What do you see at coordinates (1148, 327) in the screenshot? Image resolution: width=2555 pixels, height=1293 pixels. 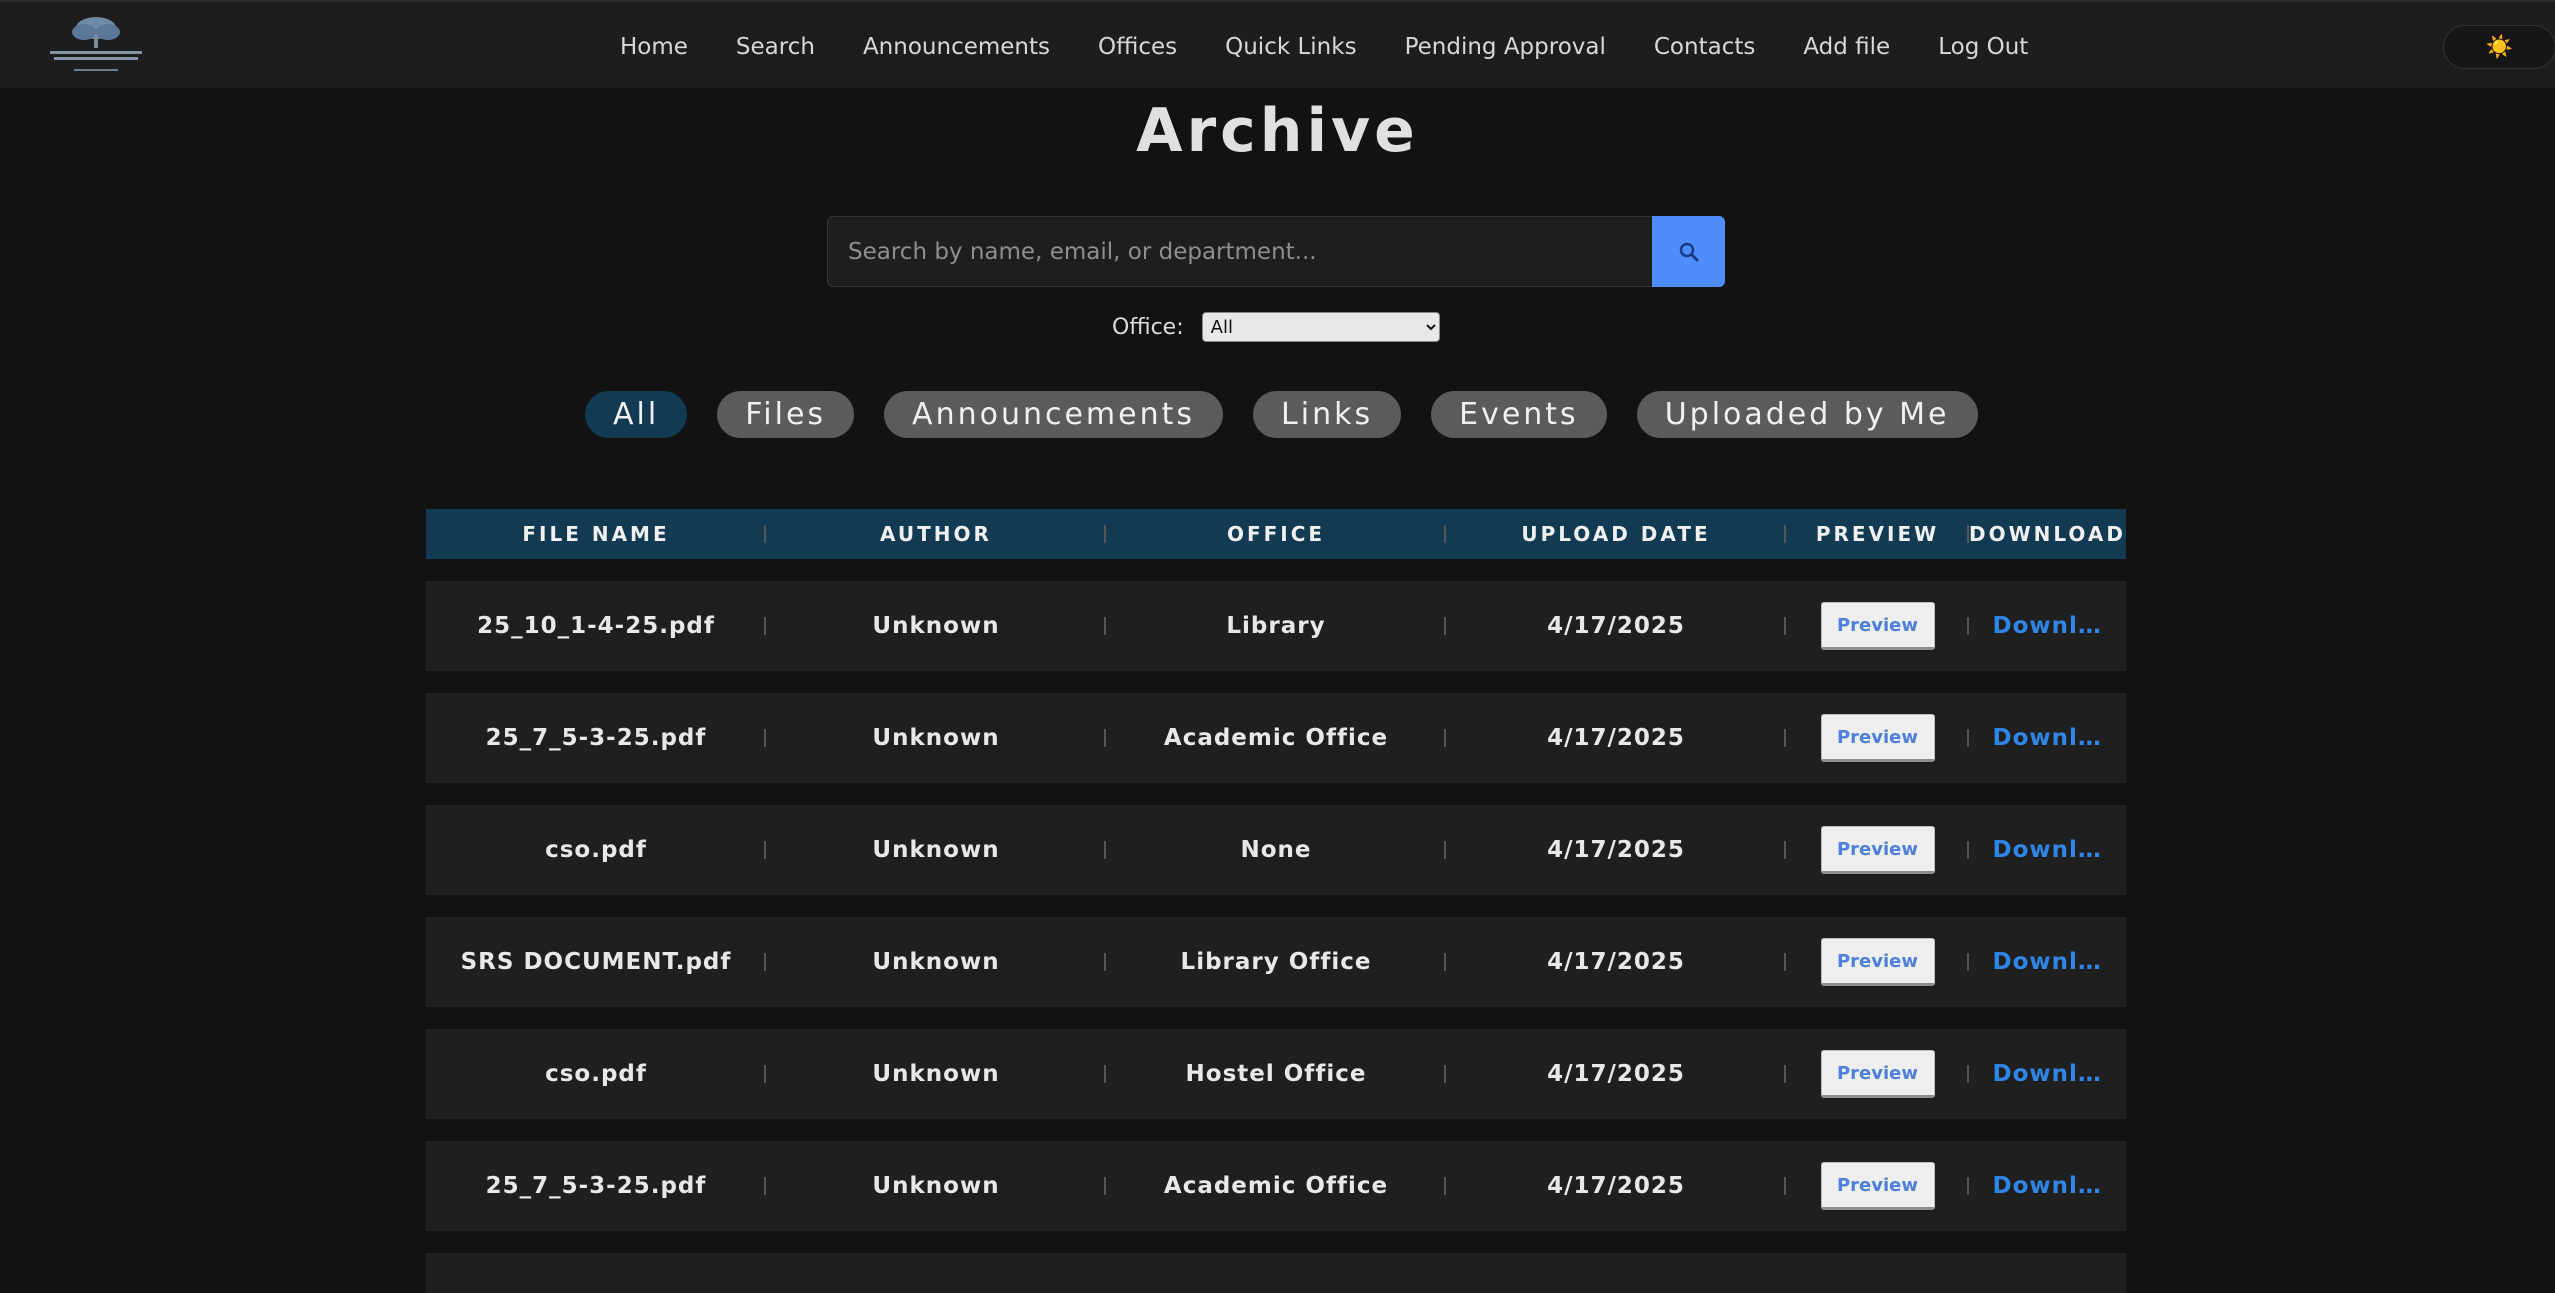 I see `office-filter-label: Office:` at bounding box center [1148, 327].